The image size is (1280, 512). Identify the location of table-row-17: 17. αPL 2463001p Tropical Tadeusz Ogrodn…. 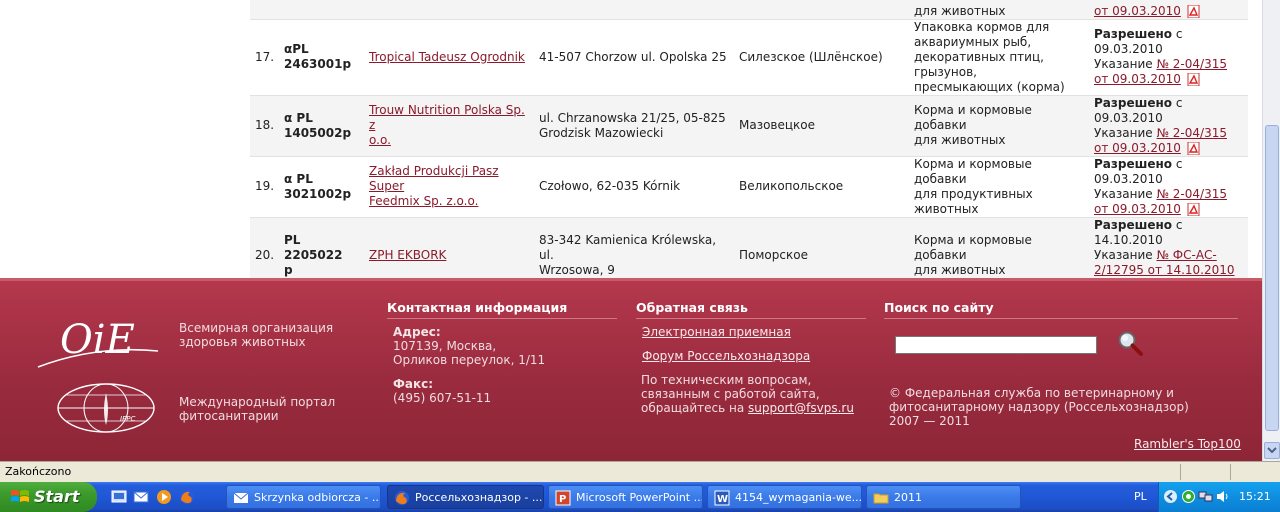
(749, 57).